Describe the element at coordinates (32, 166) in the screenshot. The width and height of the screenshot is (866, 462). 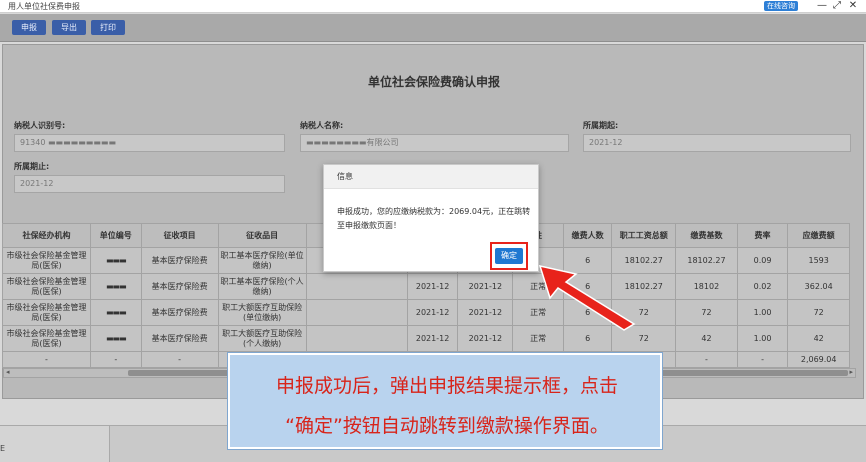
I see `period-end-label: 所属期止:` at that location.